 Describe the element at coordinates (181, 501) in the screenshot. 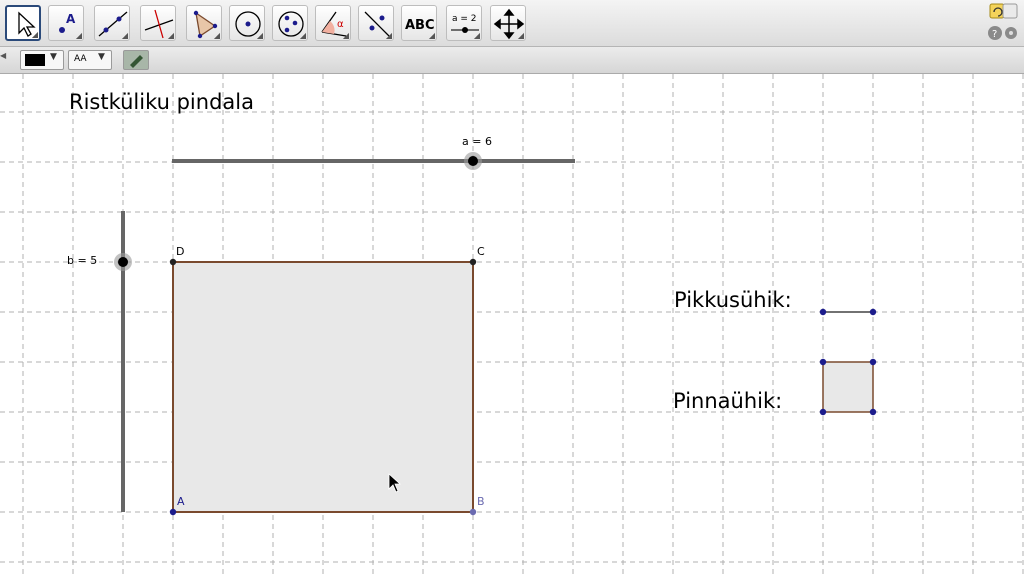

I see `point-a-label: A` at that location.